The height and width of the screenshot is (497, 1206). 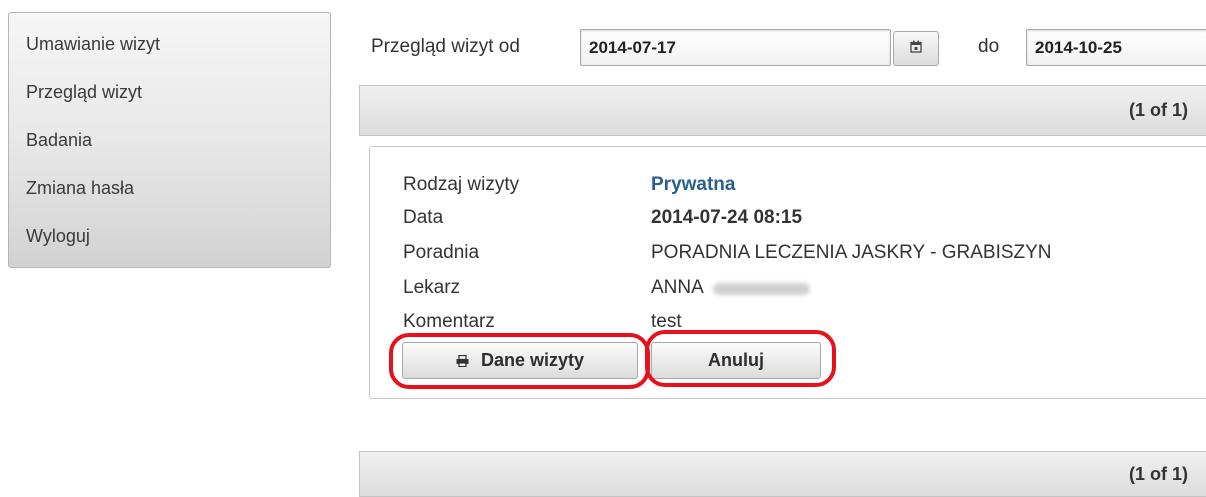 What do you see at coordinates (93, 44) in the screenshot?
I see `sidebar-item-umawianie-wizyt: Umawianie wizyt` at bounding box center [93, 44].